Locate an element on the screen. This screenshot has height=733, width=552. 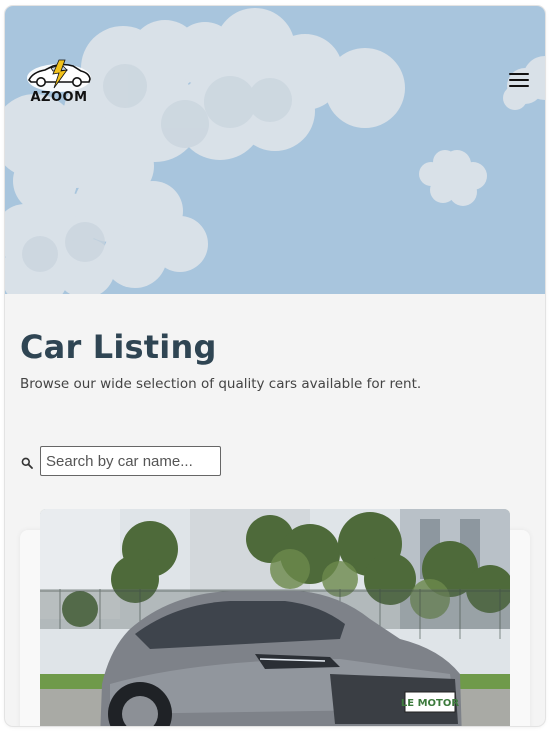
license-plate: LE MOTOR is located at coordinates (430, 703).